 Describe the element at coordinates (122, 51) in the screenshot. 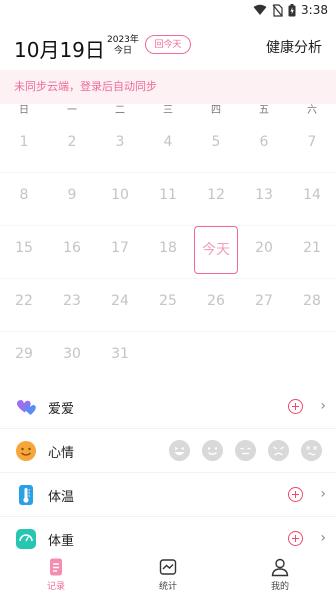

I see `today-label: 今日` at that location.